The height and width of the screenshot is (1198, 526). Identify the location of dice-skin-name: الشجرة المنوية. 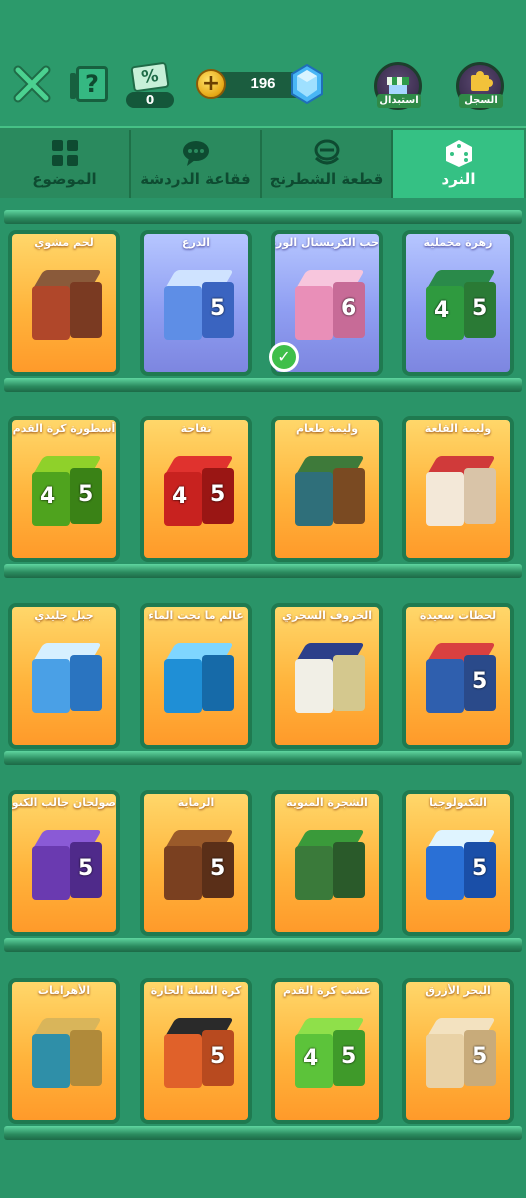
(327, 802).